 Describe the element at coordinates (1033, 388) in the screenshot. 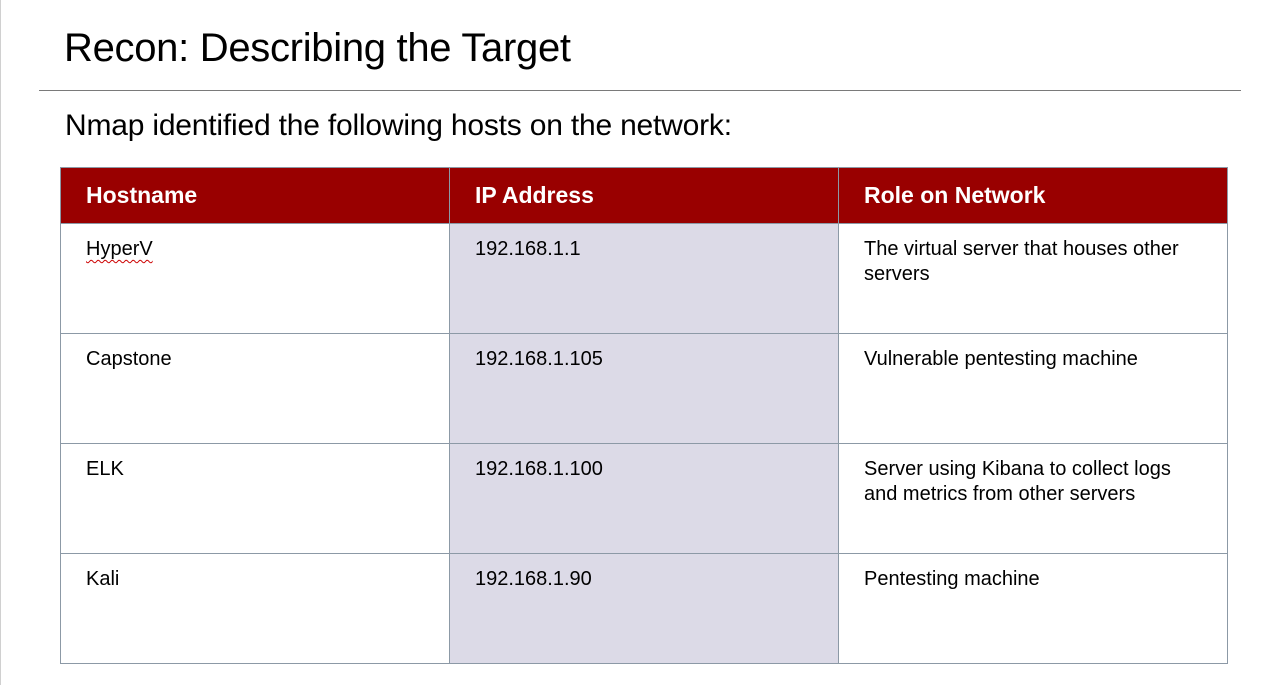

I see `role-cell: Vulnerable pentesting machine` at that location.